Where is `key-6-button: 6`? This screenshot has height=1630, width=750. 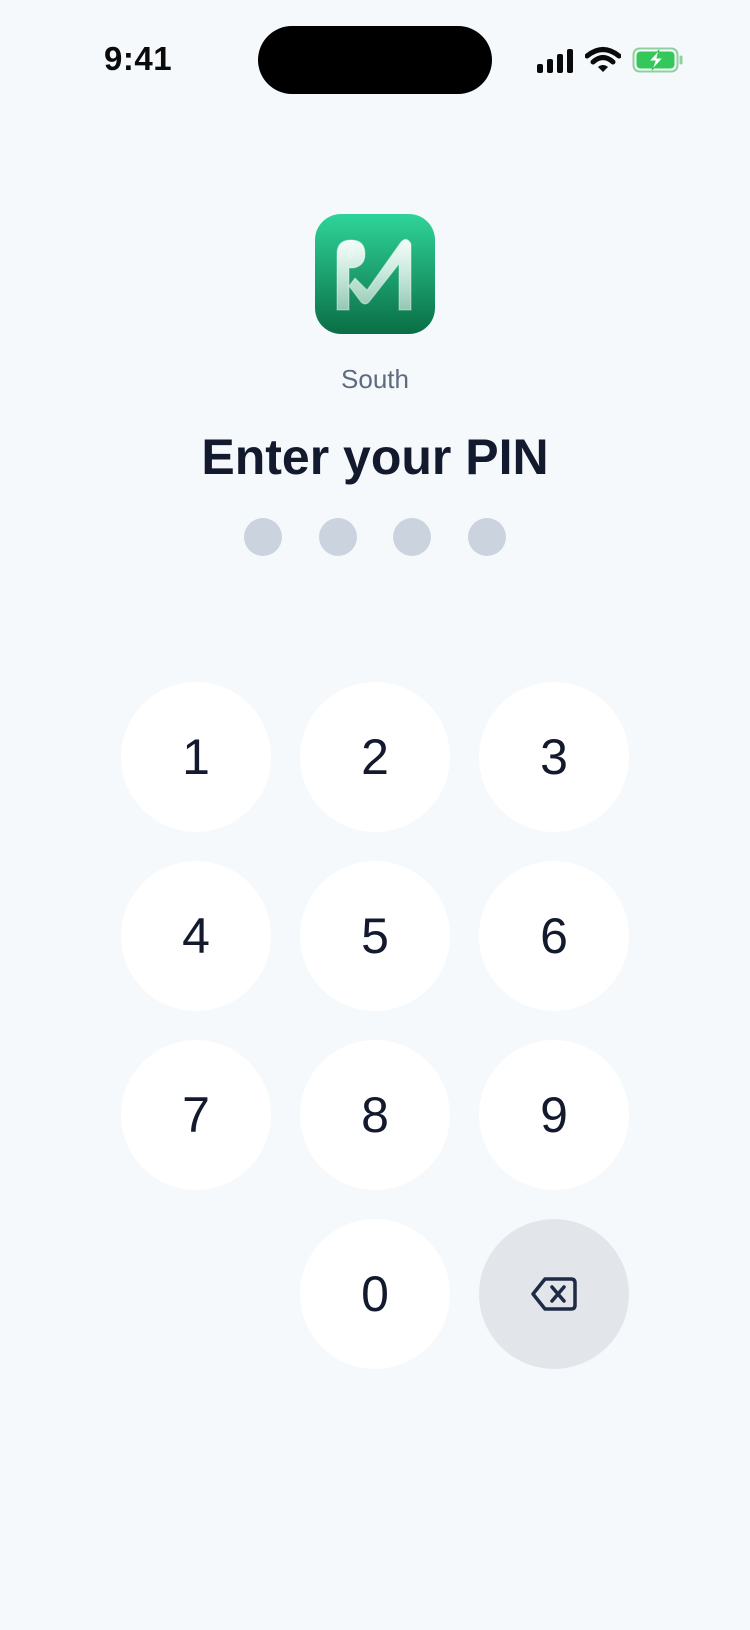 key-6-button: 6 is located at coordinates (554, 936).